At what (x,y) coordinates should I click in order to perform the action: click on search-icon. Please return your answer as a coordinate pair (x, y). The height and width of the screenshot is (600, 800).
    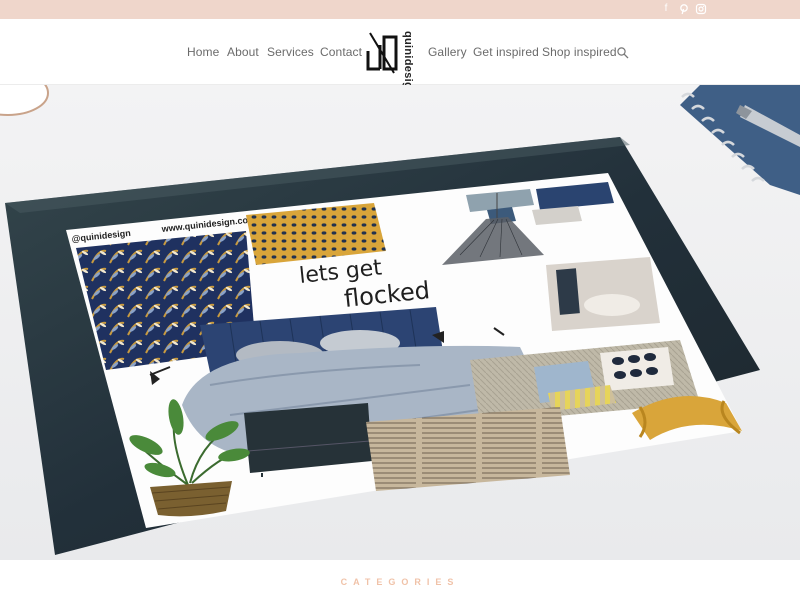
    Looking at the image, I should click on (623, 53).